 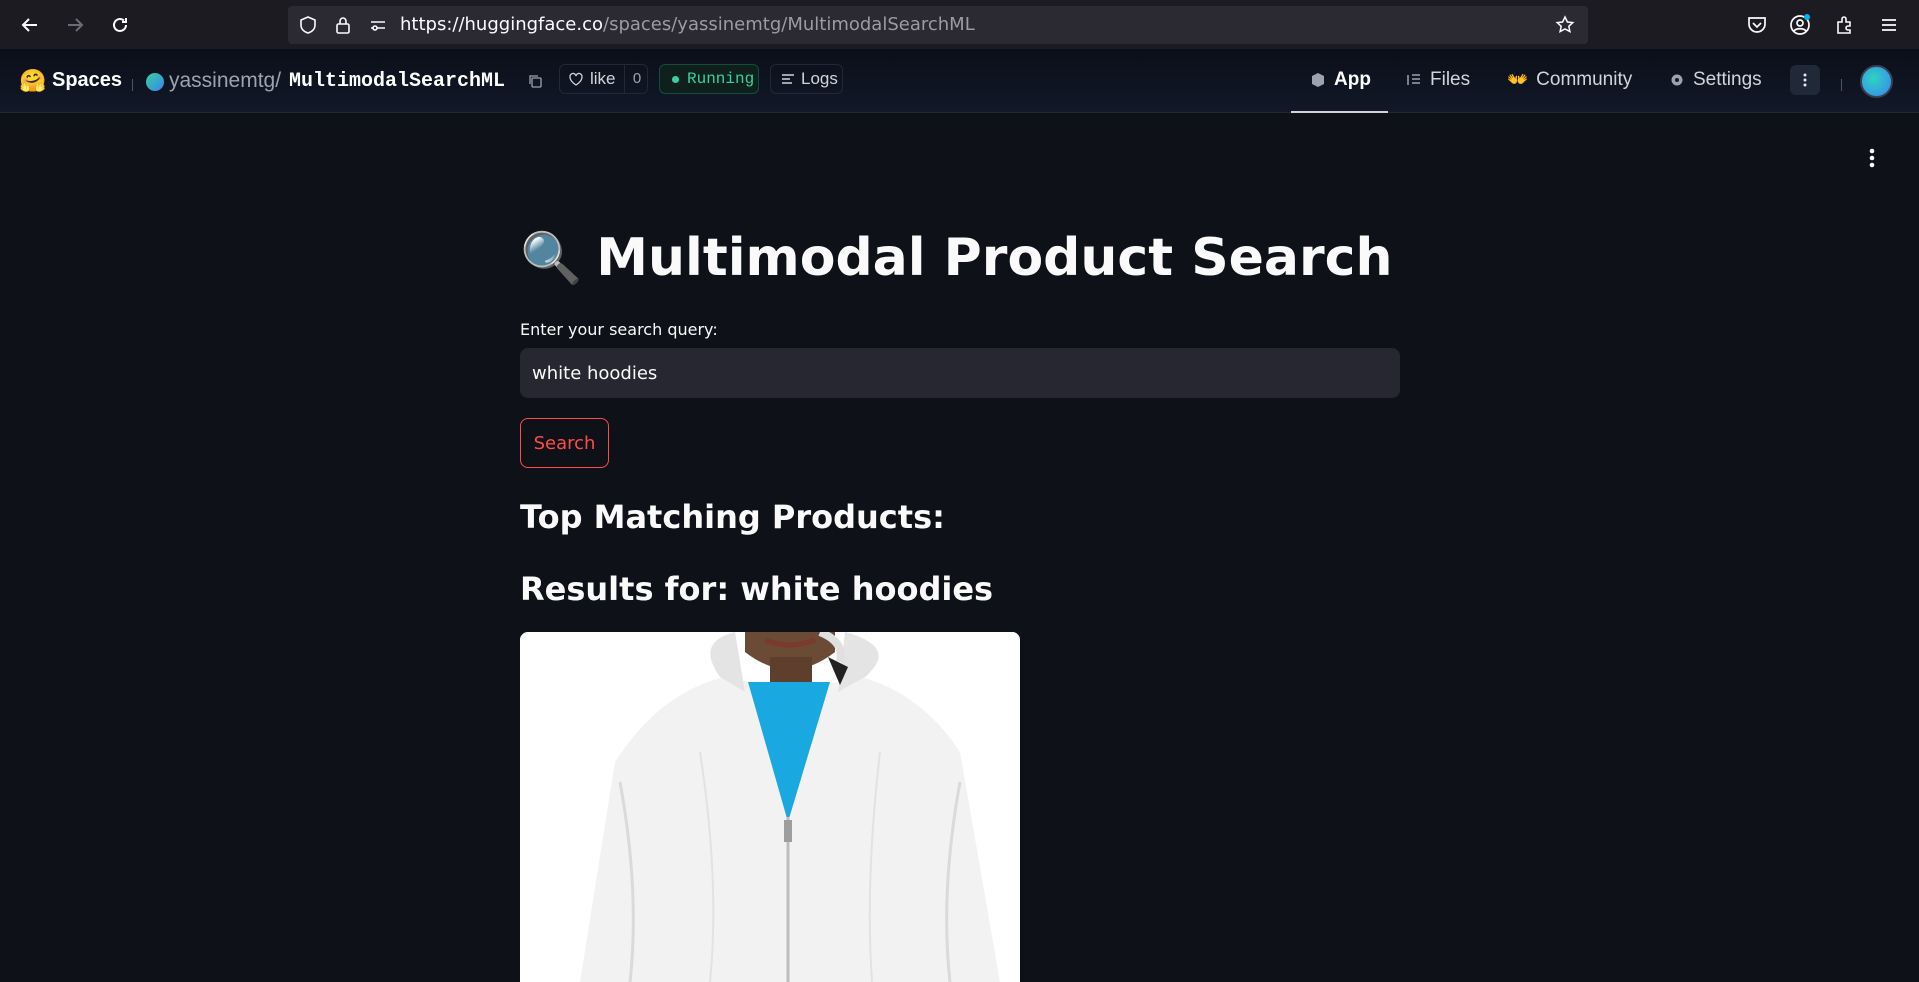 I want to click on search-button: Search, so click(x=564, y=443).